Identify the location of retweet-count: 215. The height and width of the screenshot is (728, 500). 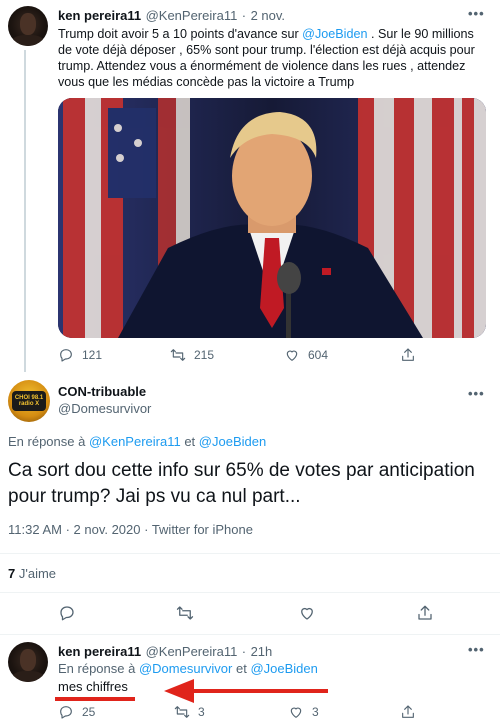
(204, 355).